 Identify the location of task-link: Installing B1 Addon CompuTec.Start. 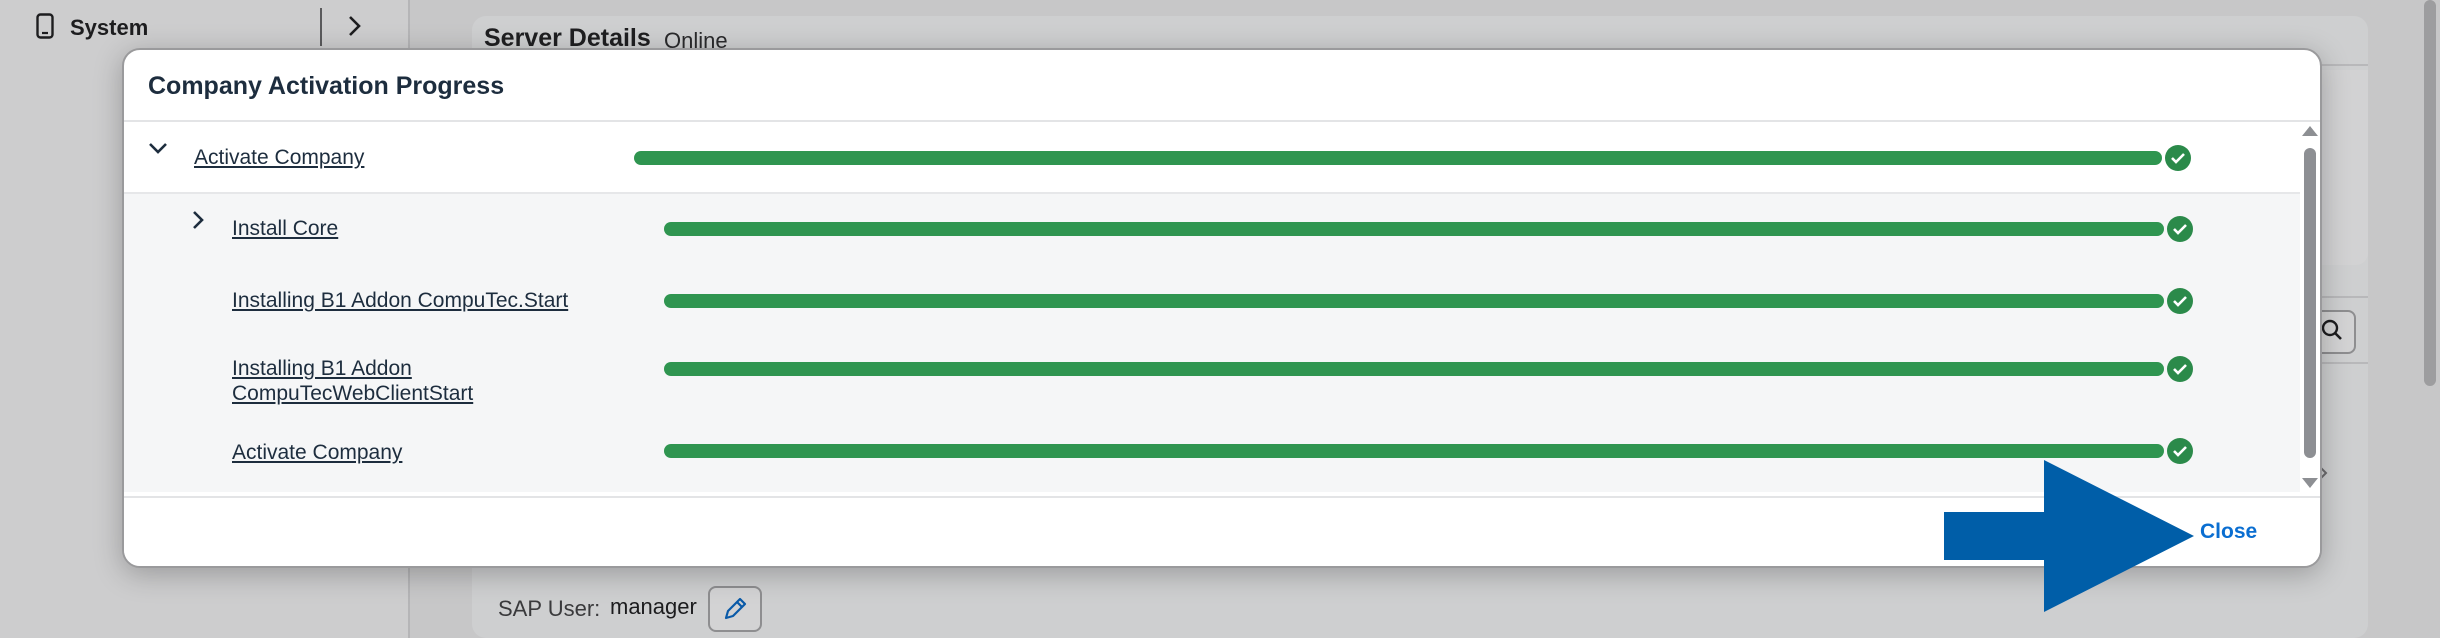
(400, 300).